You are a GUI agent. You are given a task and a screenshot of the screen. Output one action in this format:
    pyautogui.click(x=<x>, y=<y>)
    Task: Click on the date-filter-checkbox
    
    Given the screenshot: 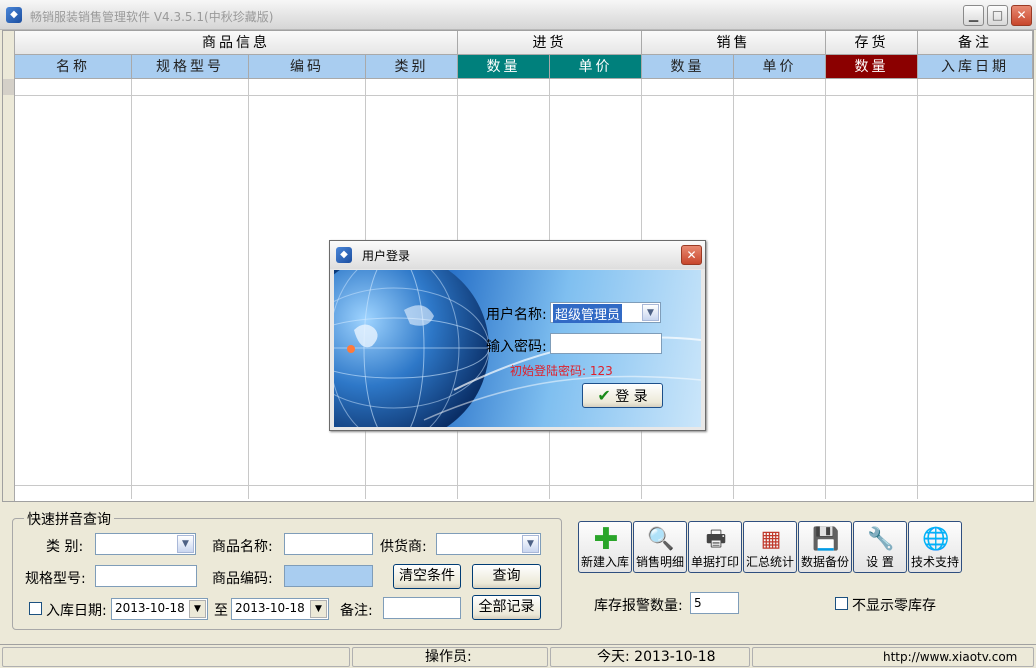 What is the action you would take?
    pyautogui.click(x=35, y=608)
    